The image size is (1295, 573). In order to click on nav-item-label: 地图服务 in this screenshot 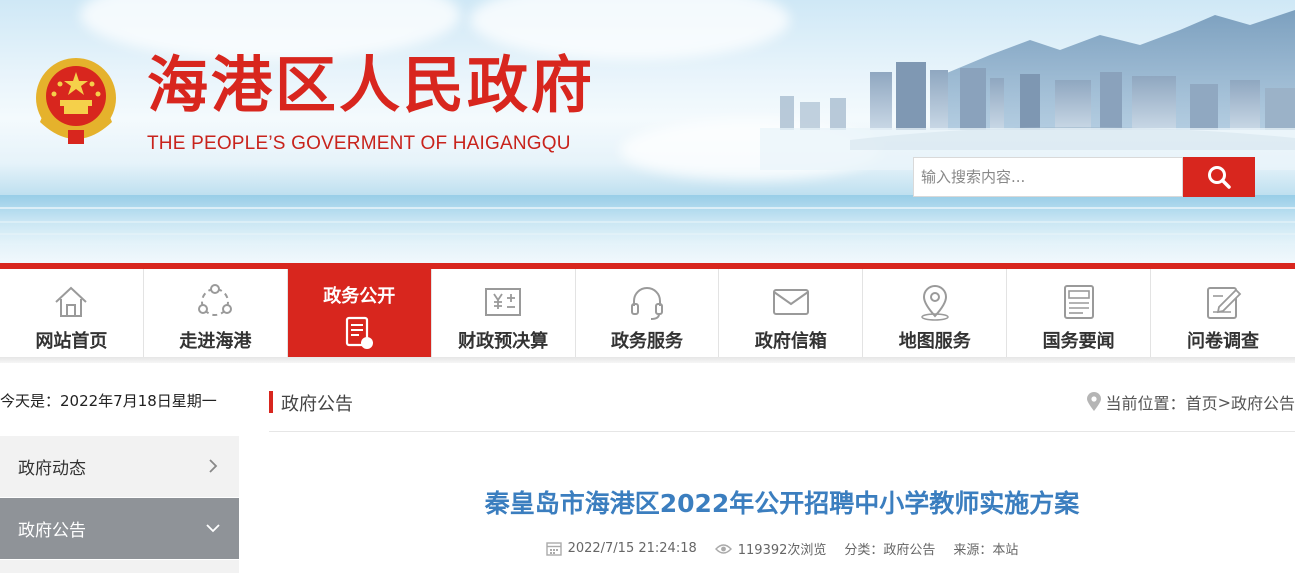, I will do `click(934, 341)`.